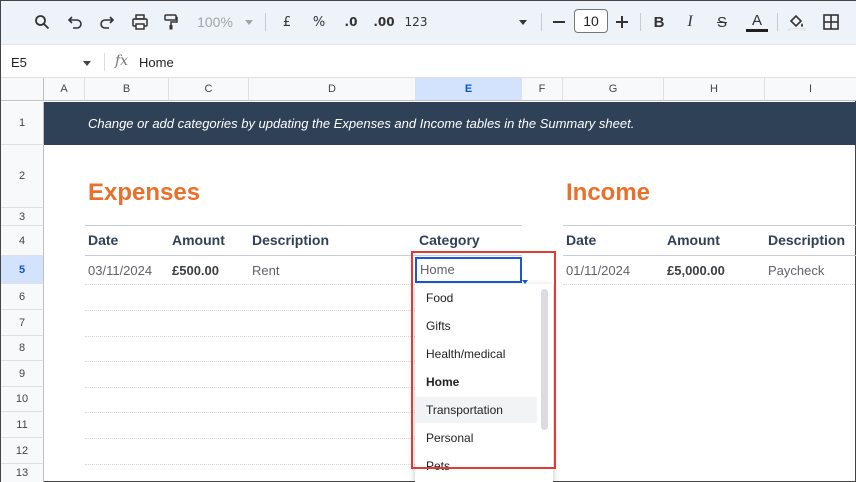  Describe the element at coordinates (22, 451) in the screenshot. I see `row-header-12: 12` at that location.